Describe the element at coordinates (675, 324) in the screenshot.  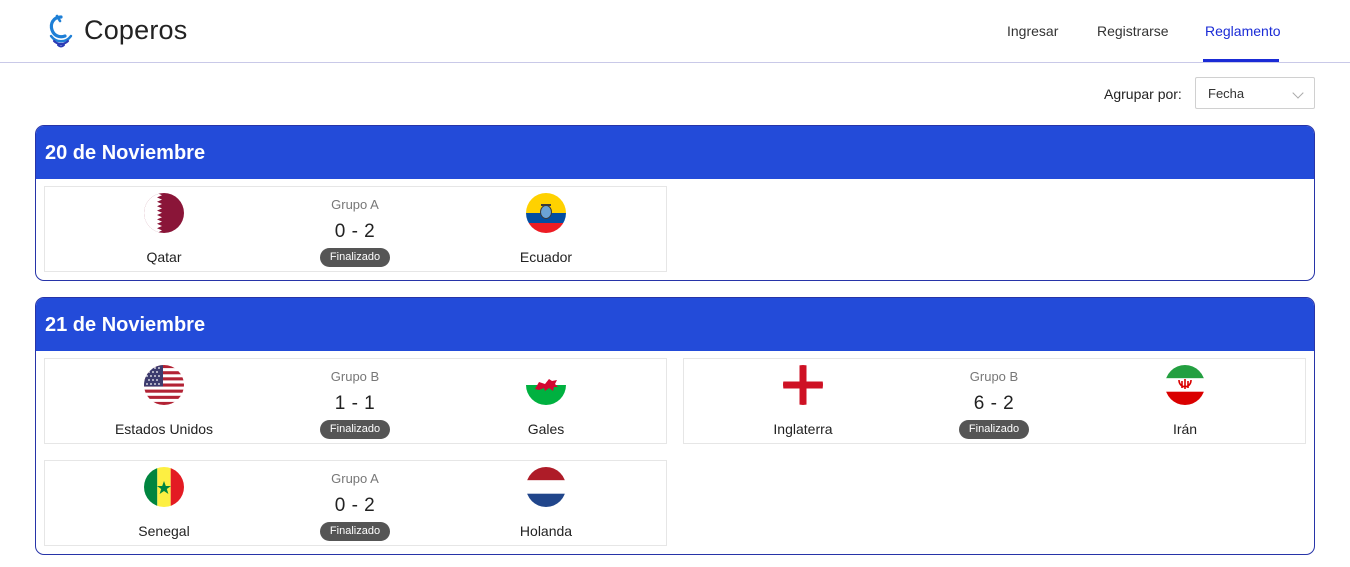
I see `day-header: 21 de Noviembre` at that location.